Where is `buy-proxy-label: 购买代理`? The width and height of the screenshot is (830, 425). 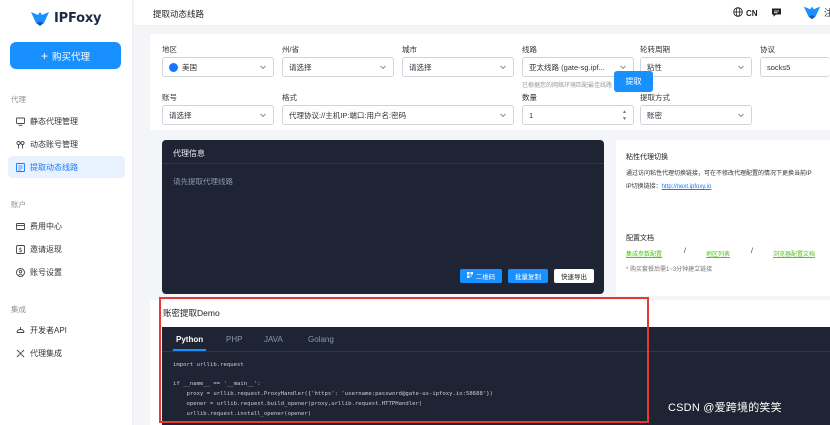 buy-proxy-label: 购买代理 is located at coordinates (71, 57).